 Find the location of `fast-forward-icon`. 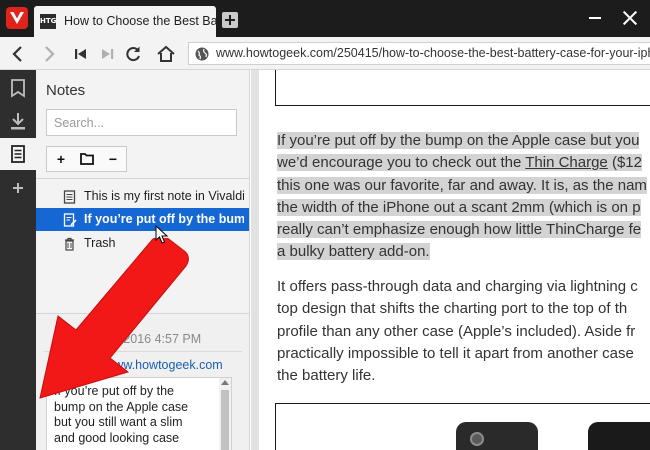

fast-forward-icon is located at coordinates (108, 54).